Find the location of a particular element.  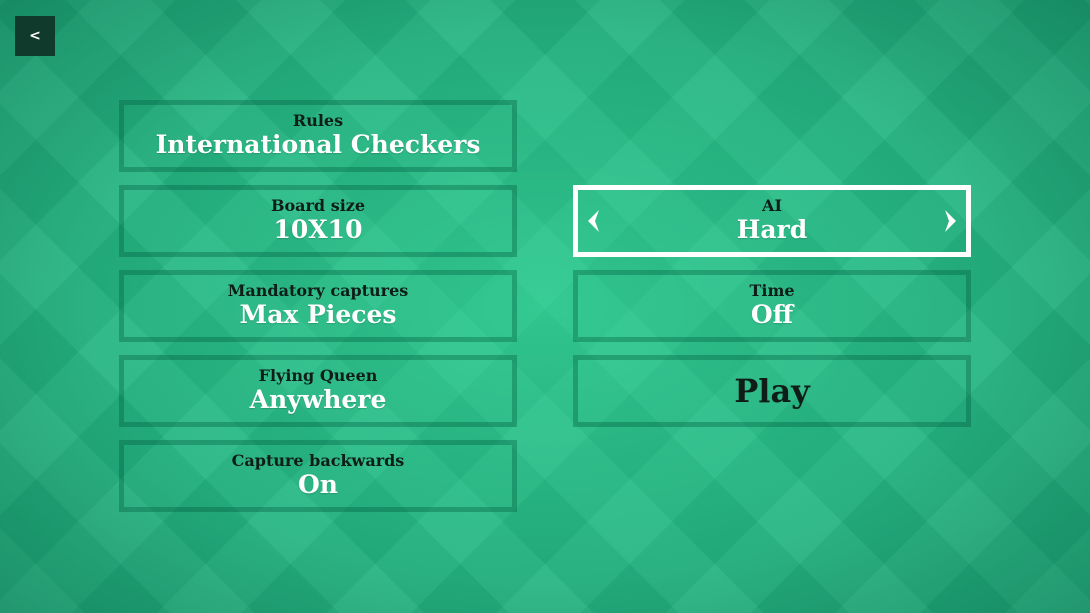

flying-queen-label: Flying Queen is located at coordinates (318, 375).